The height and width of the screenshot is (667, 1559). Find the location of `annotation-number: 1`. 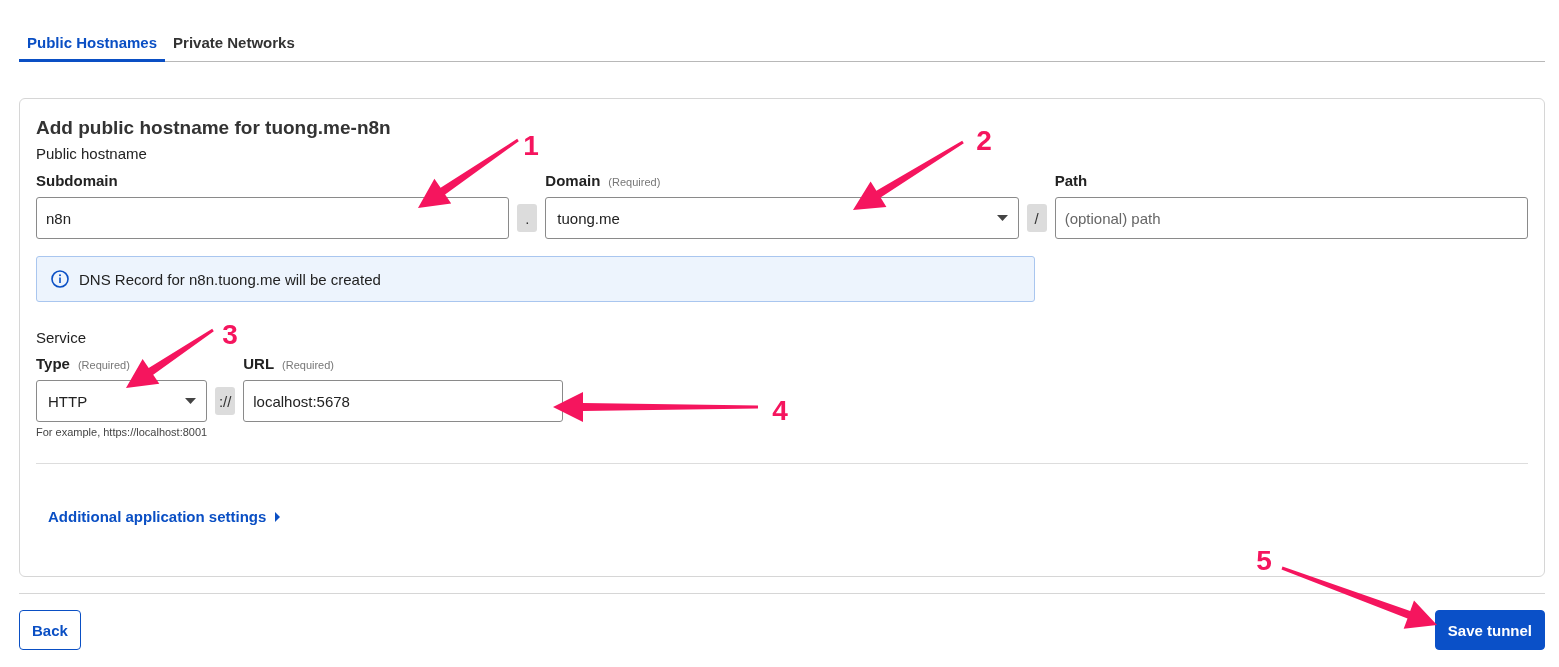

annotation-number: 1 is located at coordinates (531, 145).